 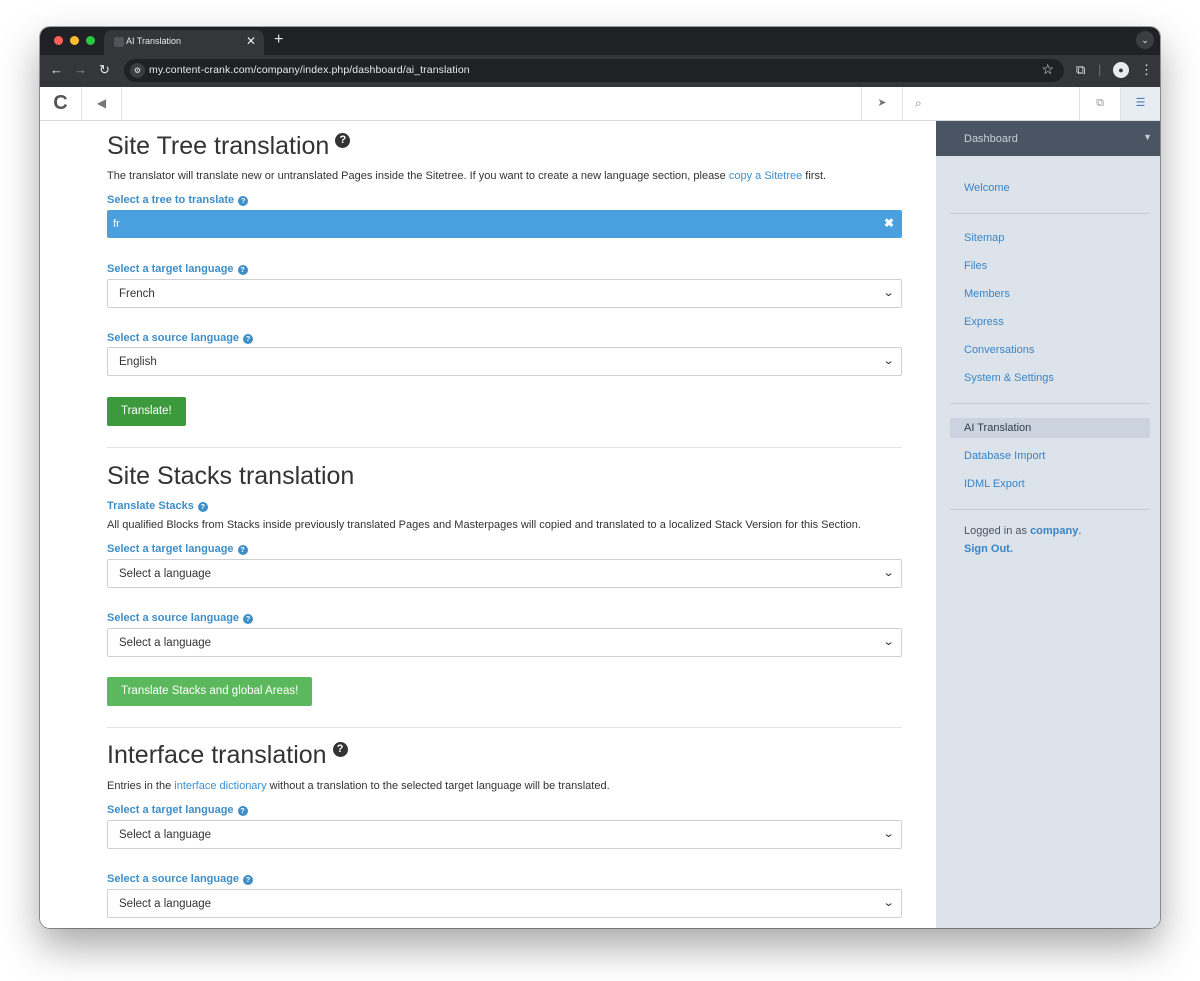 I want to click on translate-button: Translate!, so click(x=146, y=411).